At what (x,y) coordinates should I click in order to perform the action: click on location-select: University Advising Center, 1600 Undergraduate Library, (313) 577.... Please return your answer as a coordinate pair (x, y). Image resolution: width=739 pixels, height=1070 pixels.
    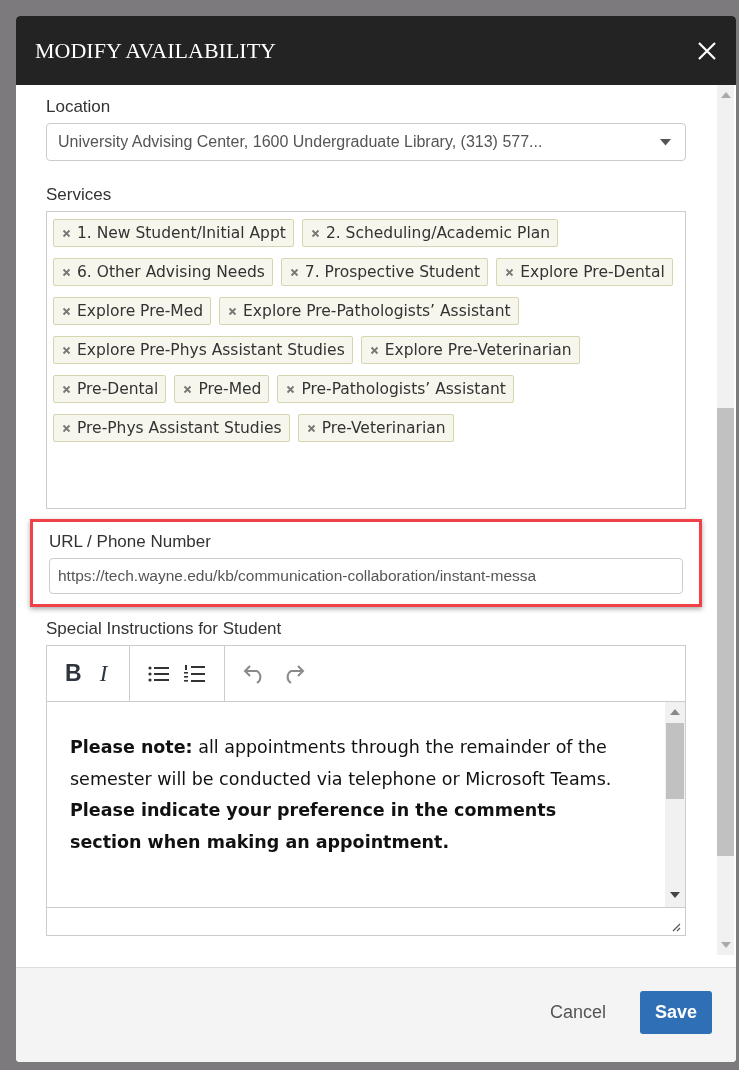
    Looking at the image, I should click on (366, 142).